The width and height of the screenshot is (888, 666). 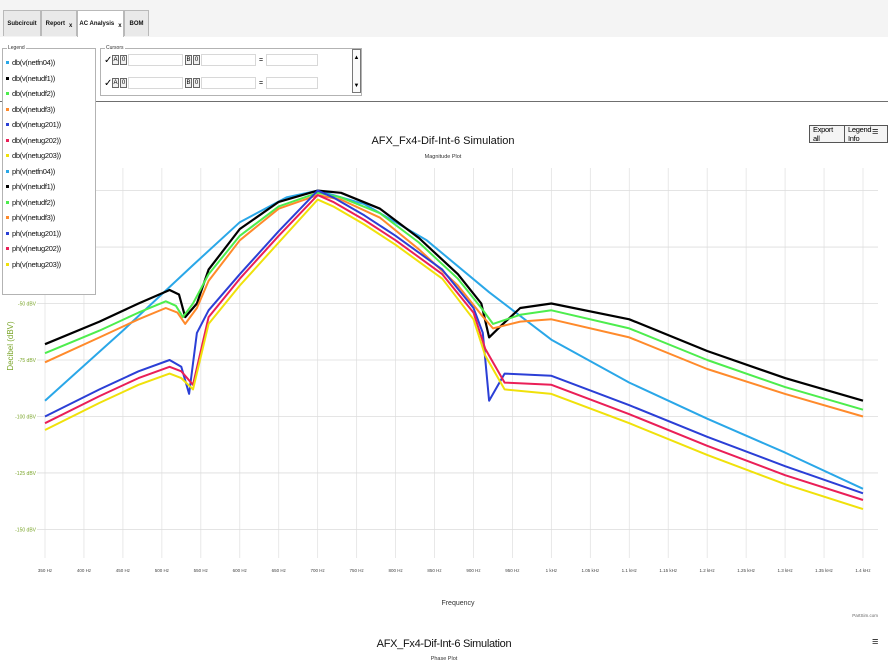 I want to click on tab-subcircuit: Subcircuit, so click(x=22, y=23).